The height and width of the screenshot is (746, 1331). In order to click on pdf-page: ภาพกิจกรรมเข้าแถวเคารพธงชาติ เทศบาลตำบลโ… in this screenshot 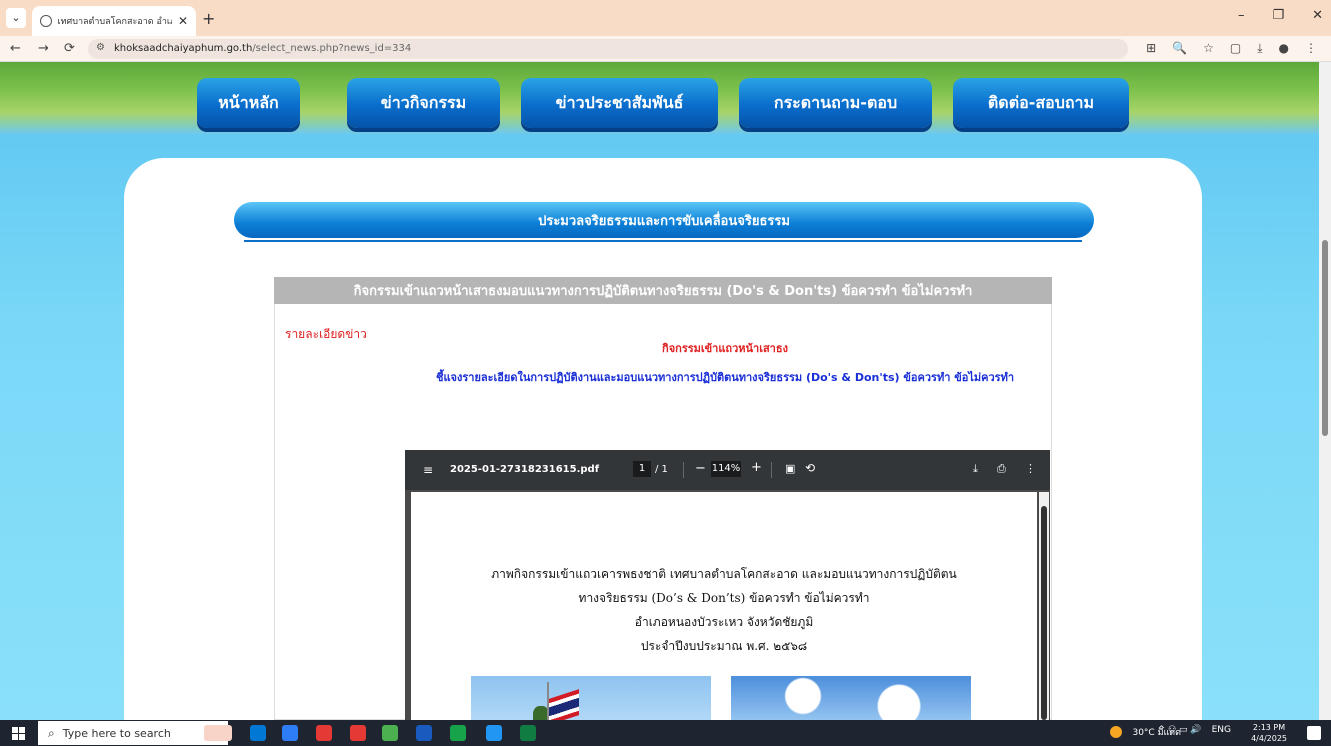, I will do `click(724, 606)`.